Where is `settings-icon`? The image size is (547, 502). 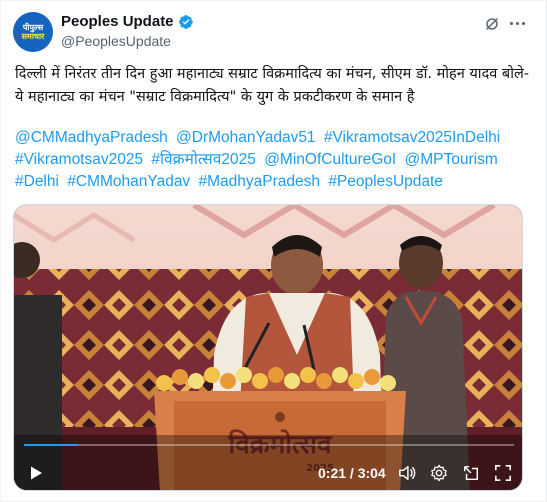
settings-icon is located at coordinates (439, 473).